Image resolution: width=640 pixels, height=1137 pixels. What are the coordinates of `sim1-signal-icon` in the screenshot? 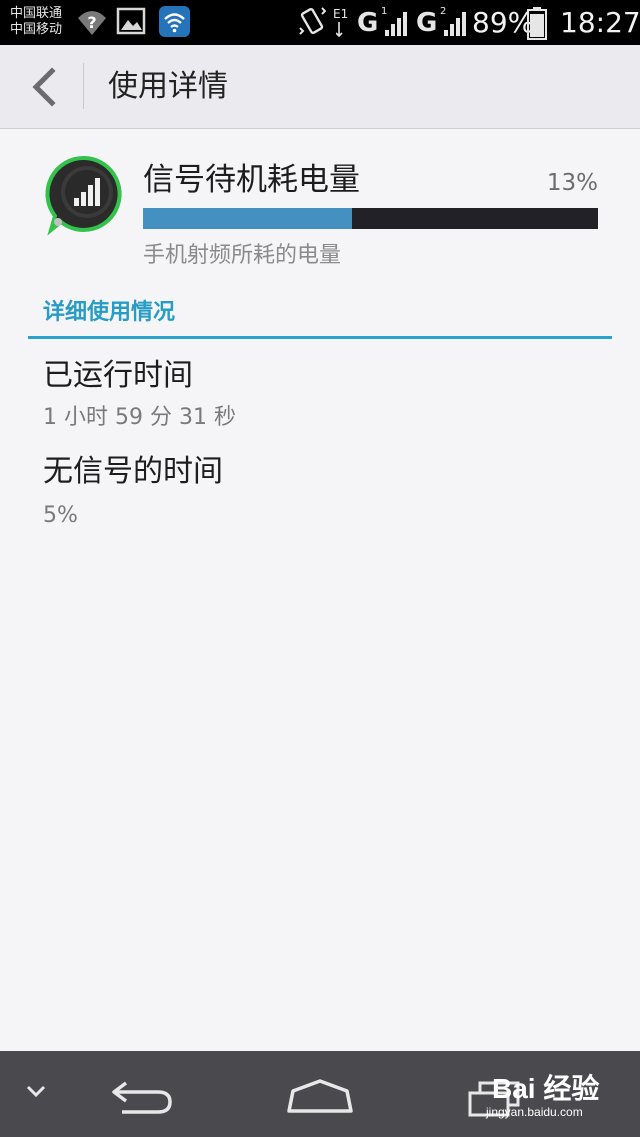 It's located at (396, 24).